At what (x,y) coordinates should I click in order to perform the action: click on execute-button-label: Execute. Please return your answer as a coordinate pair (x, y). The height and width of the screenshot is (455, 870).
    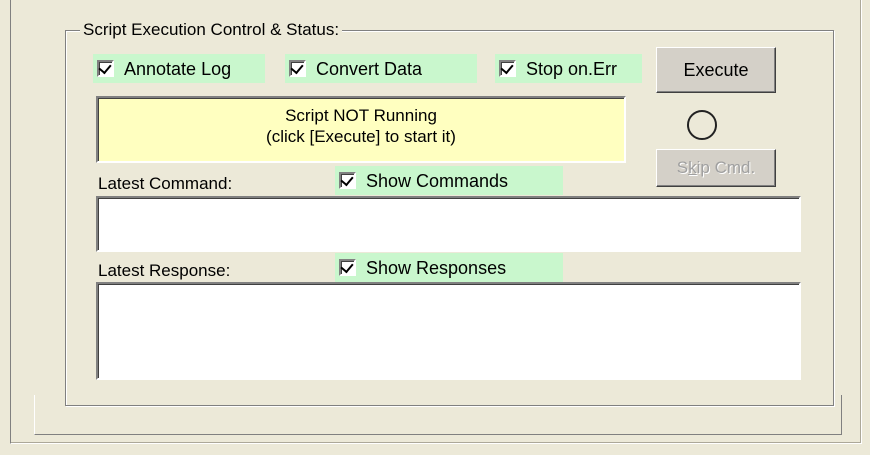
    Looking at the image, I should click on (716, 69).